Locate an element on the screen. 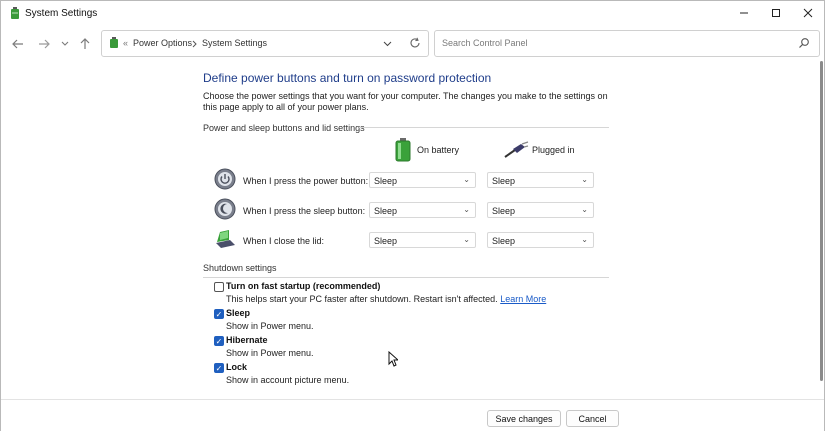 This screenshot has height=431, width=825. minimize-icon is located at coordinates (744, 13).